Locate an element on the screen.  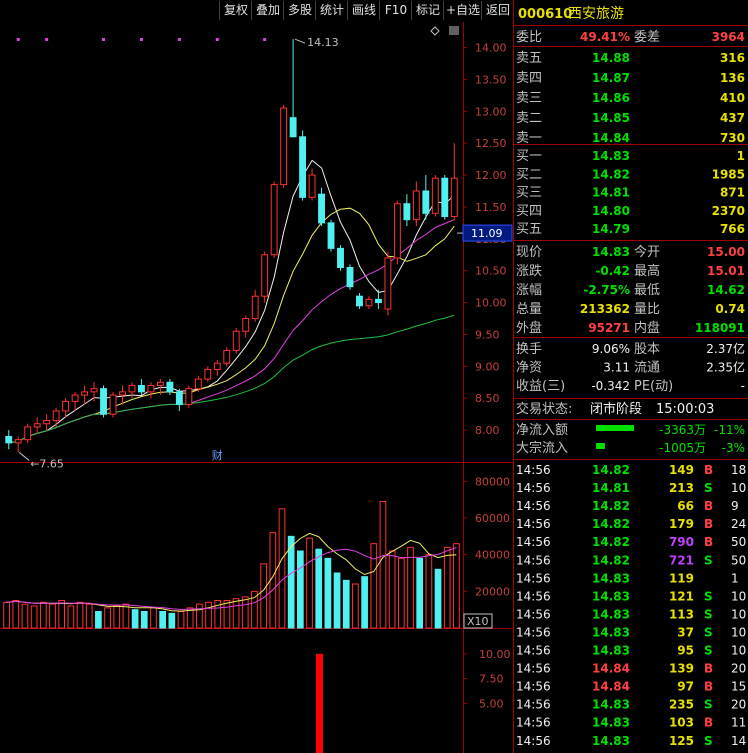
toolbar-button: 复权 is located at coordinates (235, 10).